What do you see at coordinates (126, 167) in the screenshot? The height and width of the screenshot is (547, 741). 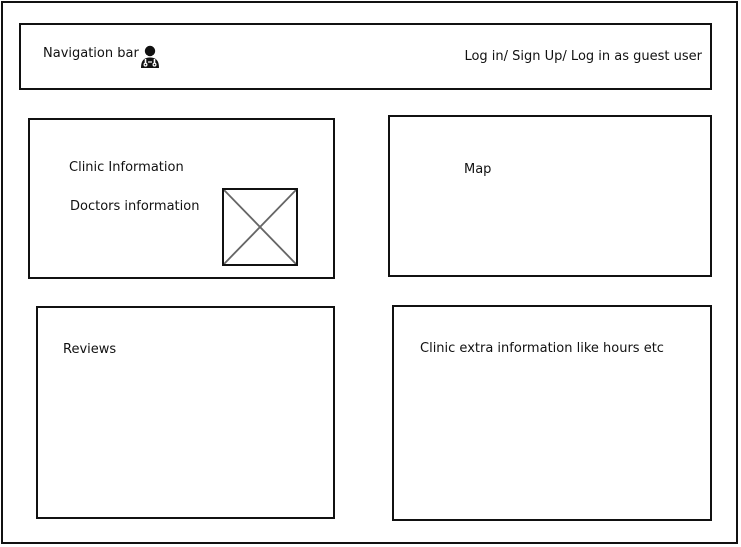 I see `clinic-information-label: Clinic Information` at bounding box center [126, 167].